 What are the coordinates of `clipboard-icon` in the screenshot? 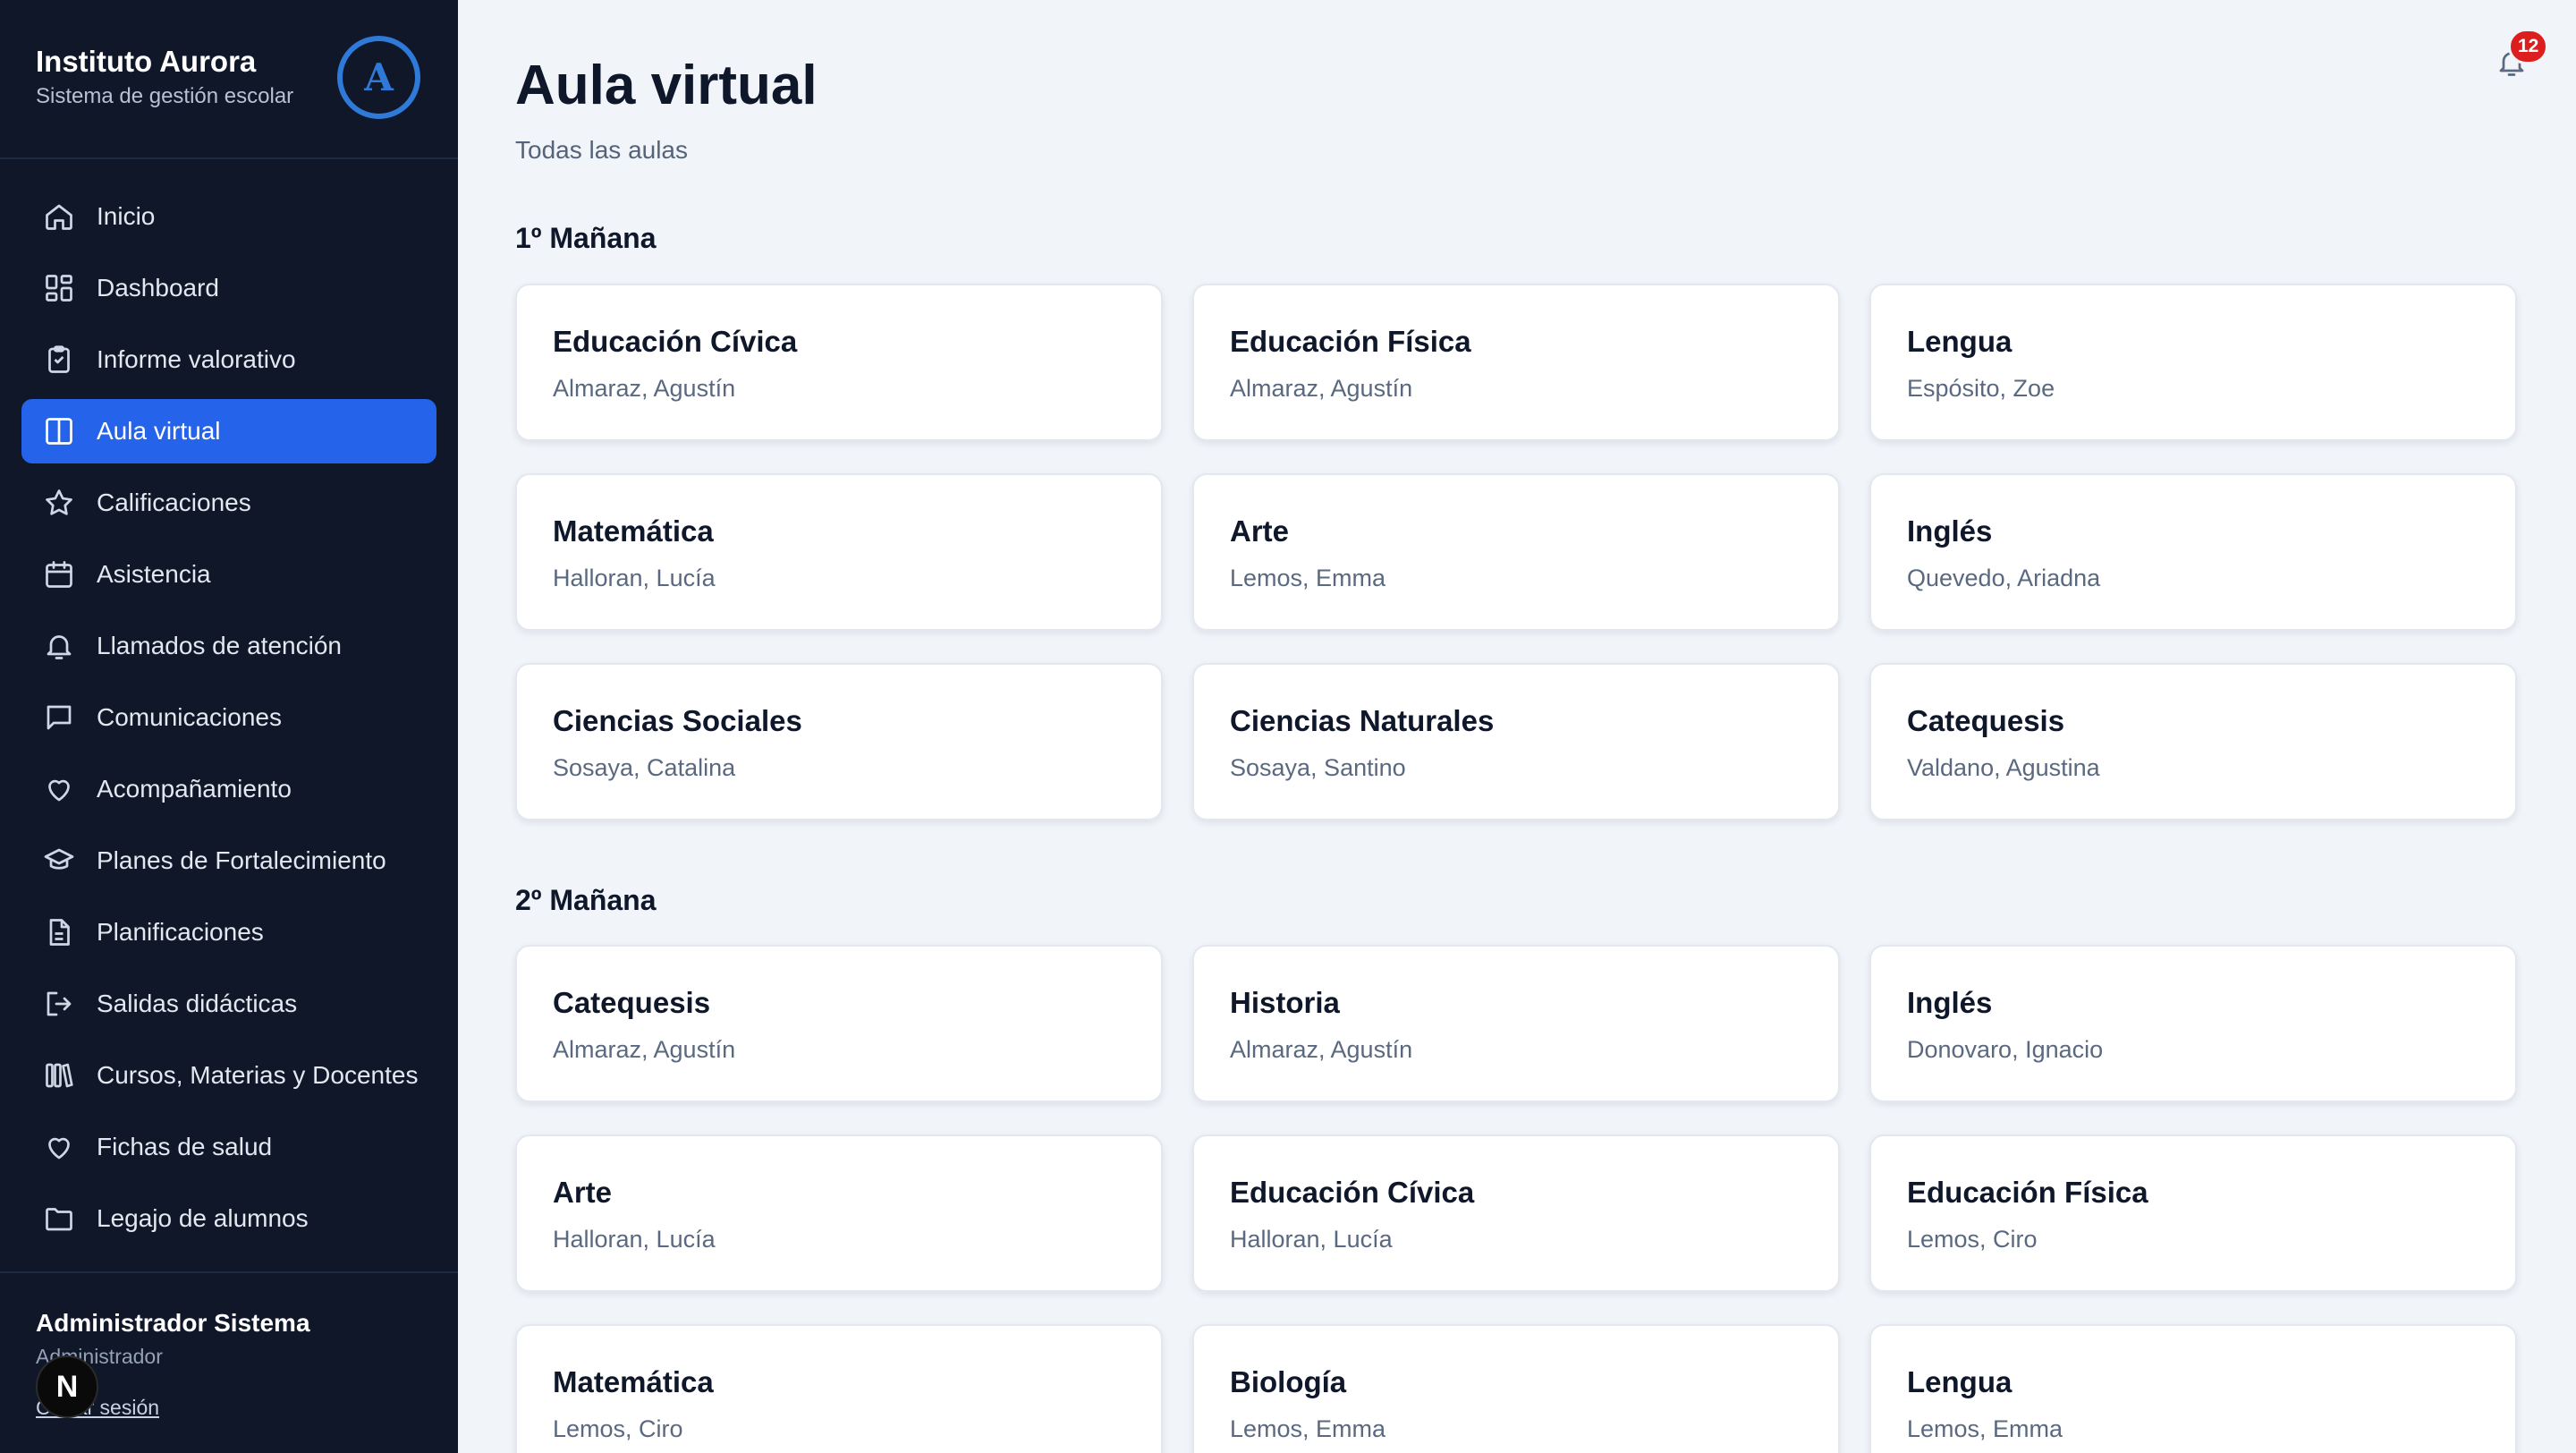 It's located at (59, 360).